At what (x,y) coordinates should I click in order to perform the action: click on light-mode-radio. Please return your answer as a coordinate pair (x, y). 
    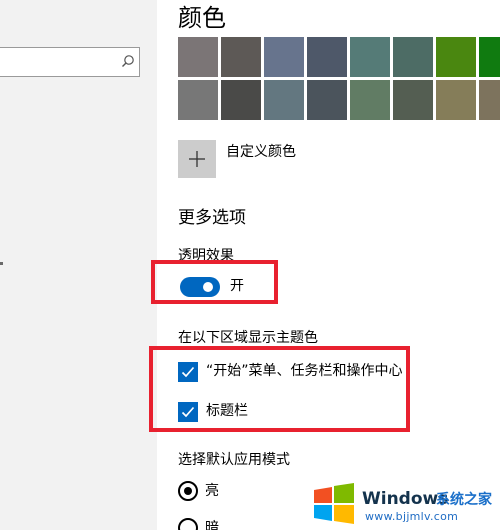
    Looking at the image, I should click on (188, 491).